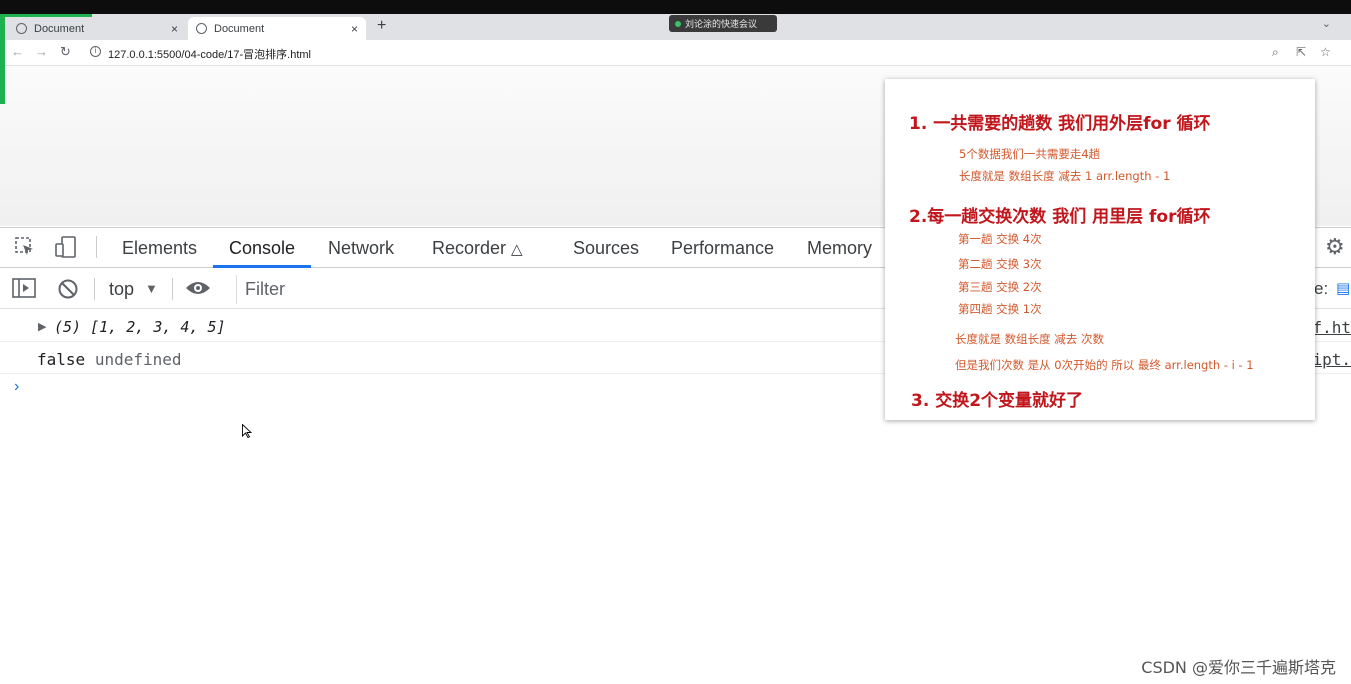  I want to click on forward-icon: →, so click(41, 51).